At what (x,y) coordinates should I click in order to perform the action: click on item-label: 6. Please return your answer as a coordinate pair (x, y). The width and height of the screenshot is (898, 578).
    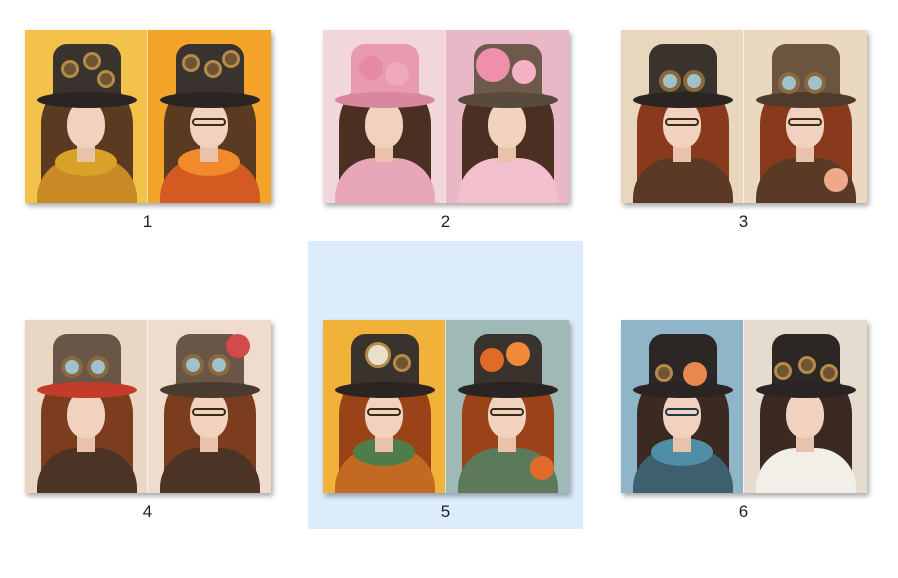
    Looking at the image, I should click on (743, 511).